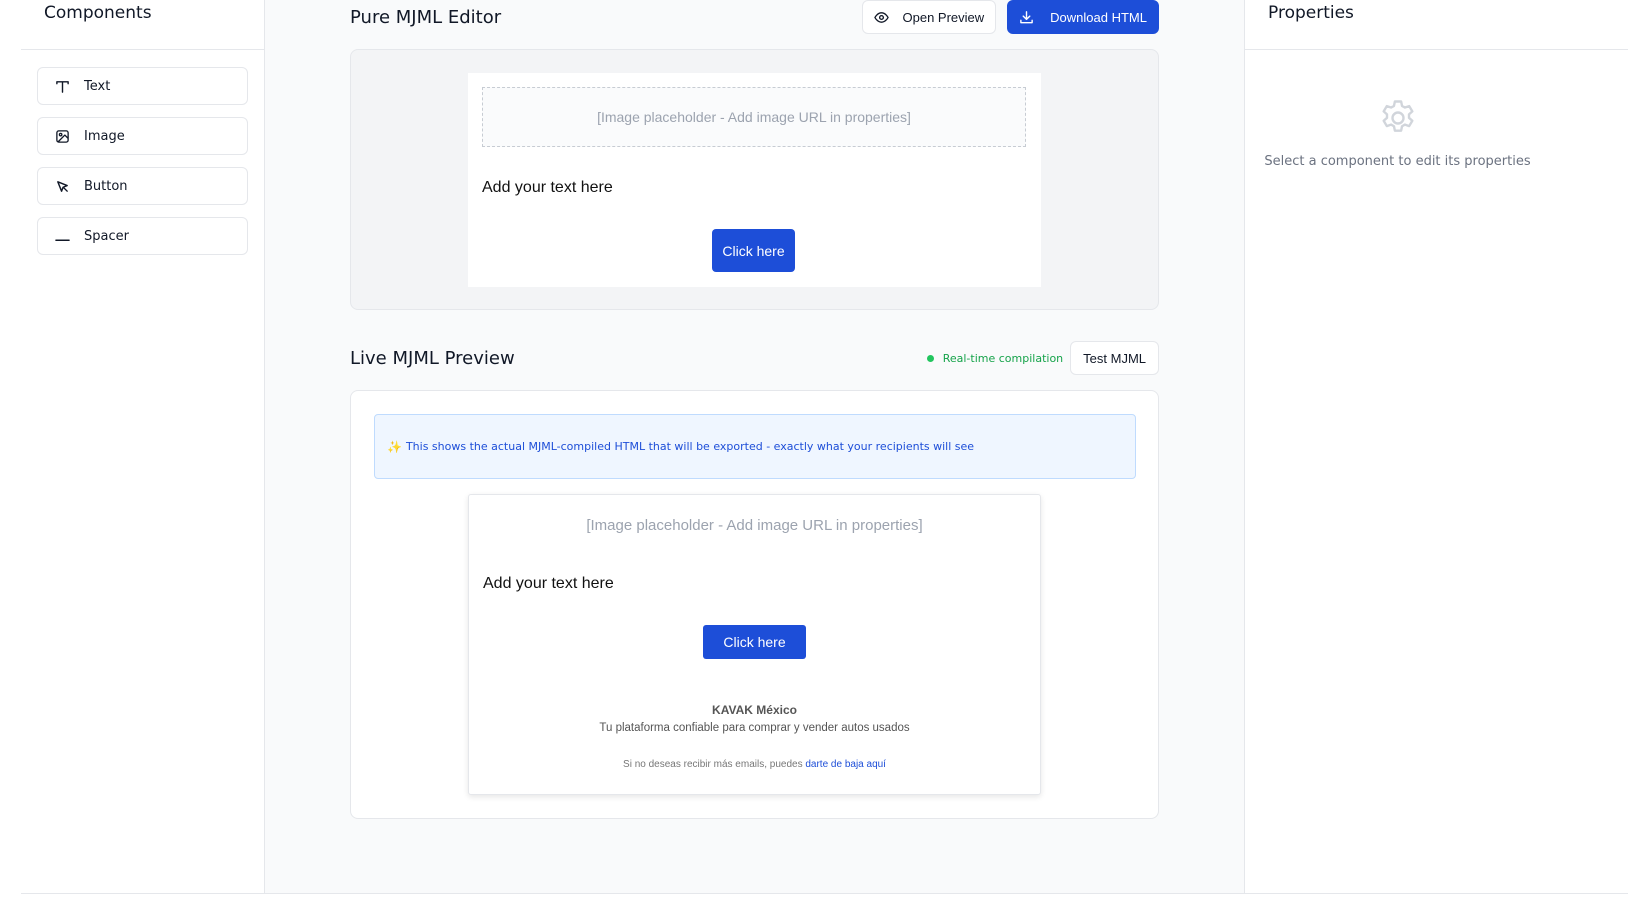 The height and width of the screenshot is (913, 1644). I want to click on download-html-button: Download HTML, so click(1083, 17).